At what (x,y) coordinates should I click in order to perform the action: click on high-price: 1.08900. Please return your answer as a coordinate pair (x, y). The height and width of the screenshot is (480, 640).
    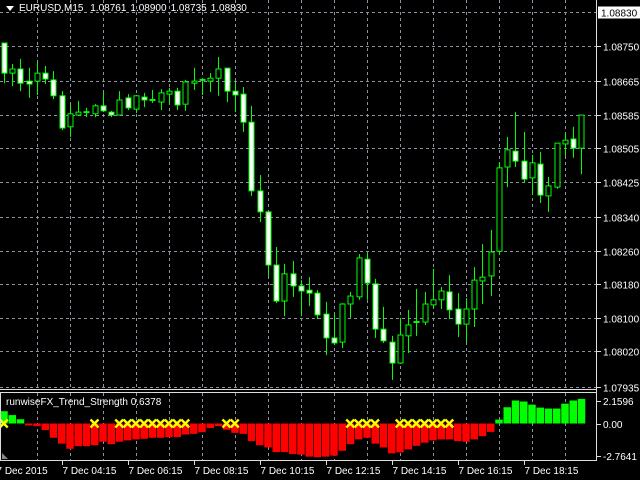
    Looking at the image, I should click on (148, 8).